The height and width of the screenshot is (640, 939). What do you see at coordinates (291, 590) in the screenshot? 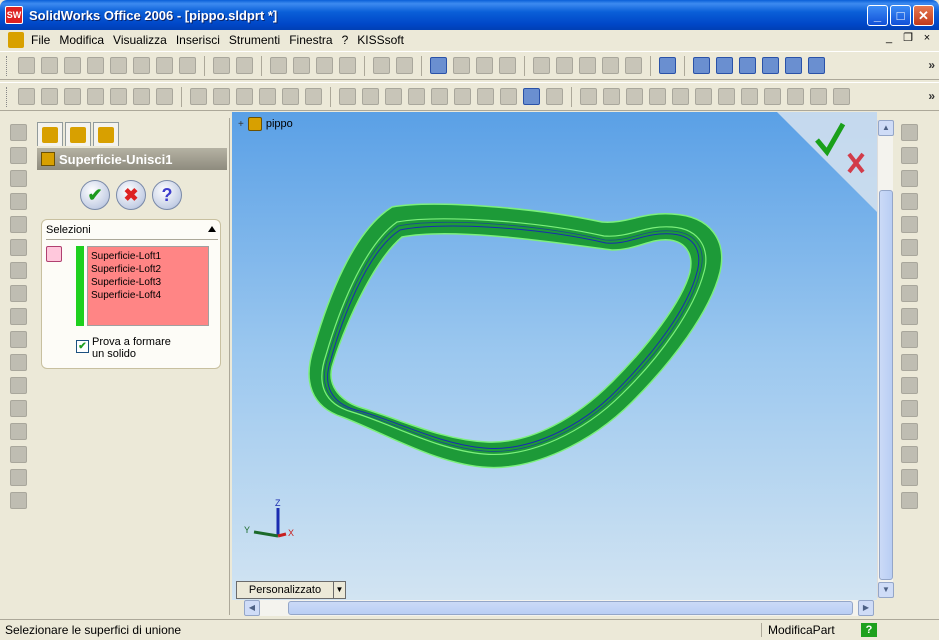
I see `view-orientation-combo: Personalizzato ▼` at bounding box center [291, 590].